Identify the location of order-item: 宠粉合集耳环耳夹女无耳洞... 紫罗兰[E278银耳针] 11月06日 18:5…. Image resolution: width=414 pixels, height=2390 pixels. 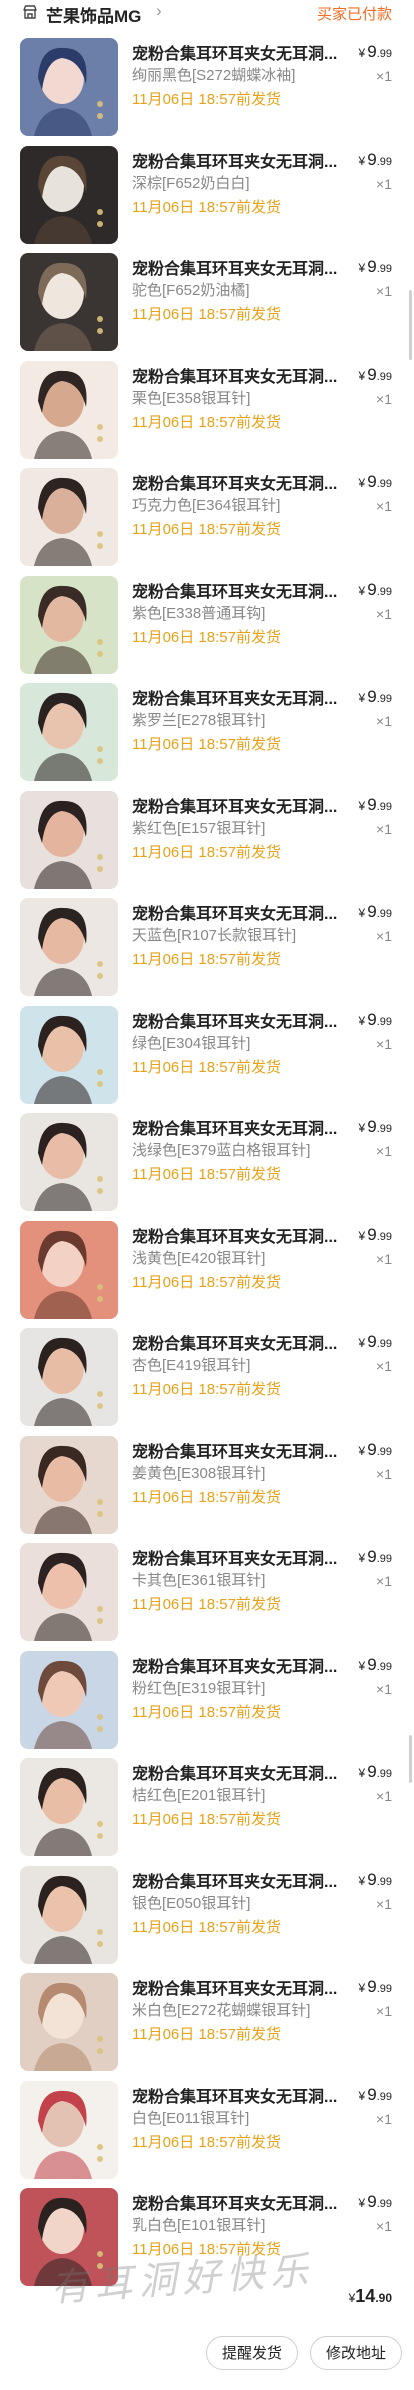
(207, 733).